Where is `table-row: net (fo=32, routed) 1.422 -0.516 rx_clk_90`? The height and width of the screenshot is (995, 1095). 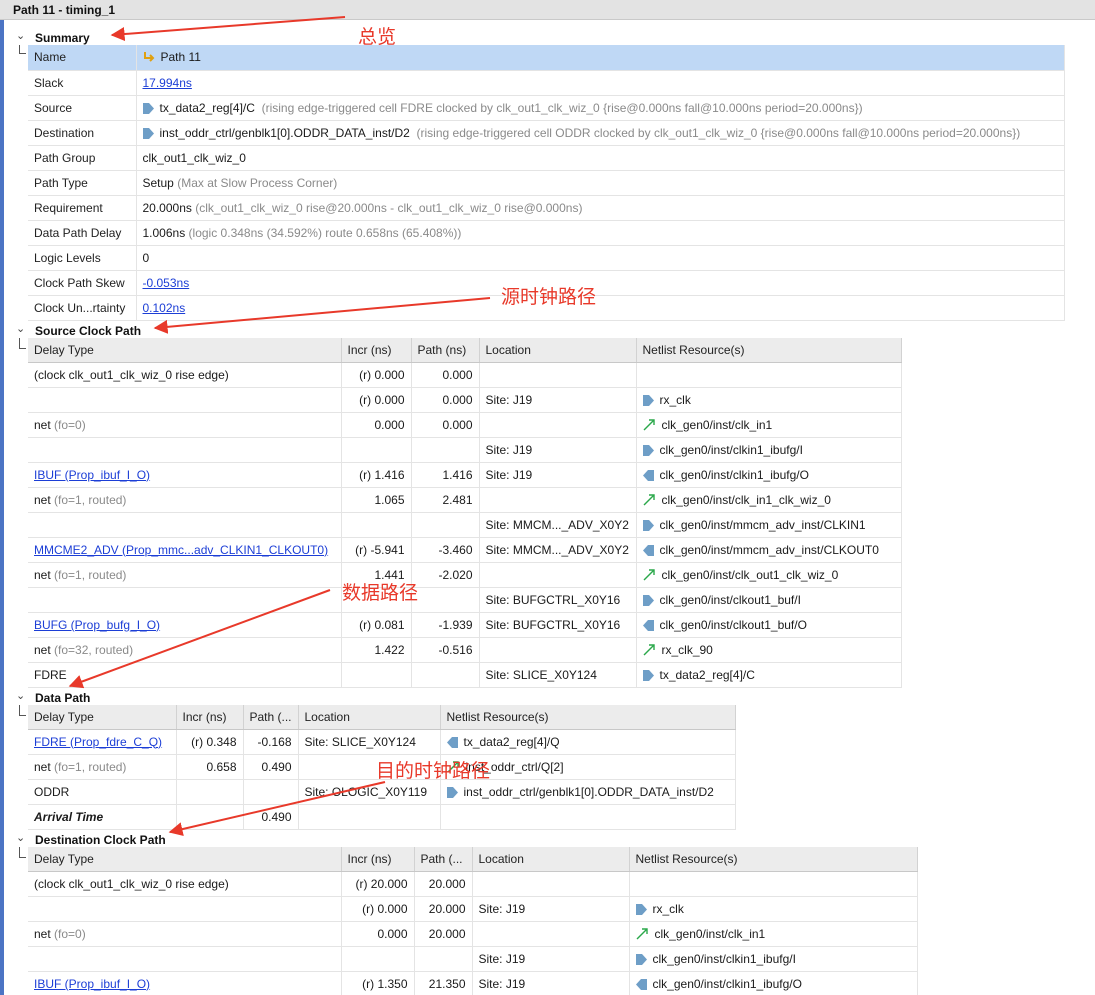 table-row: net (fo=32, routed) 1.422 -0.516 rx_clk_90 is located at coordinates (465, 650).